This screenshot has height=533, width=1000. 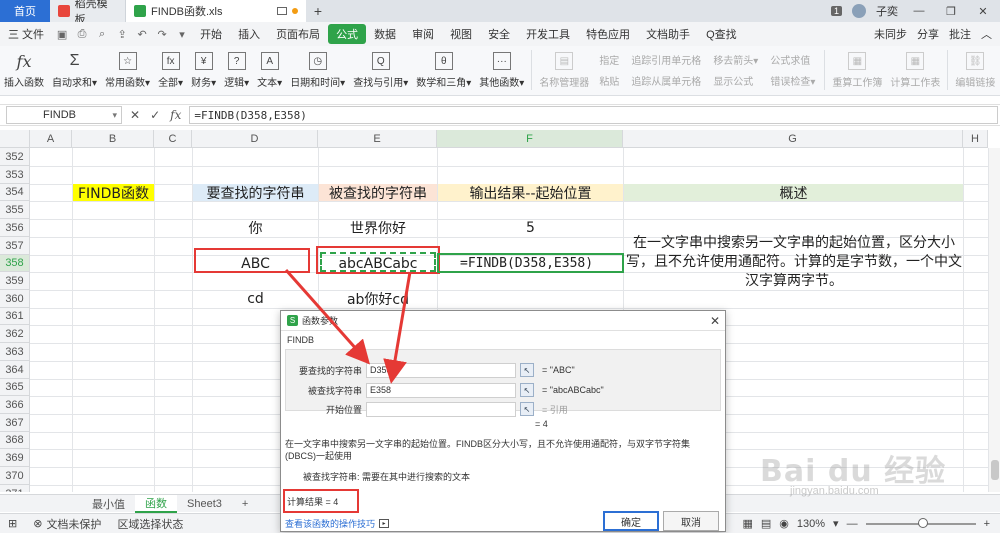 I want to click on datetime-button: ◷ 日期和时间▾, so click(x=317, y=69).